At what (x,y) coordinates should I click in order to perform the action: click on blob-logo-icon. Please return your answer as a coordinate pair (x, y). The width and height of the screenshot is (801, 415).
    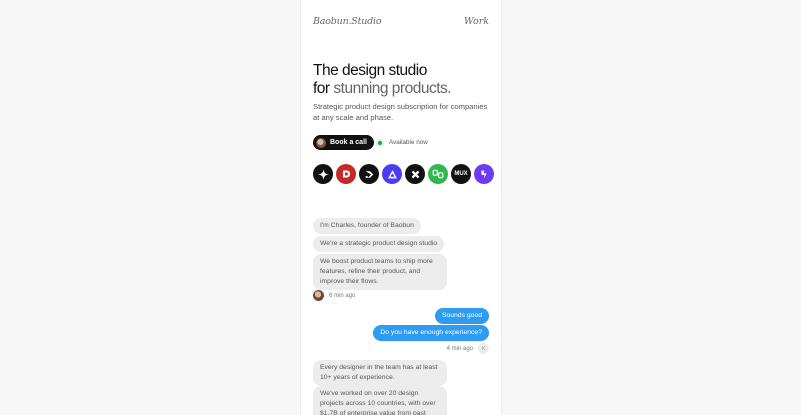
    Looking at the image, I should click on (484, 174).